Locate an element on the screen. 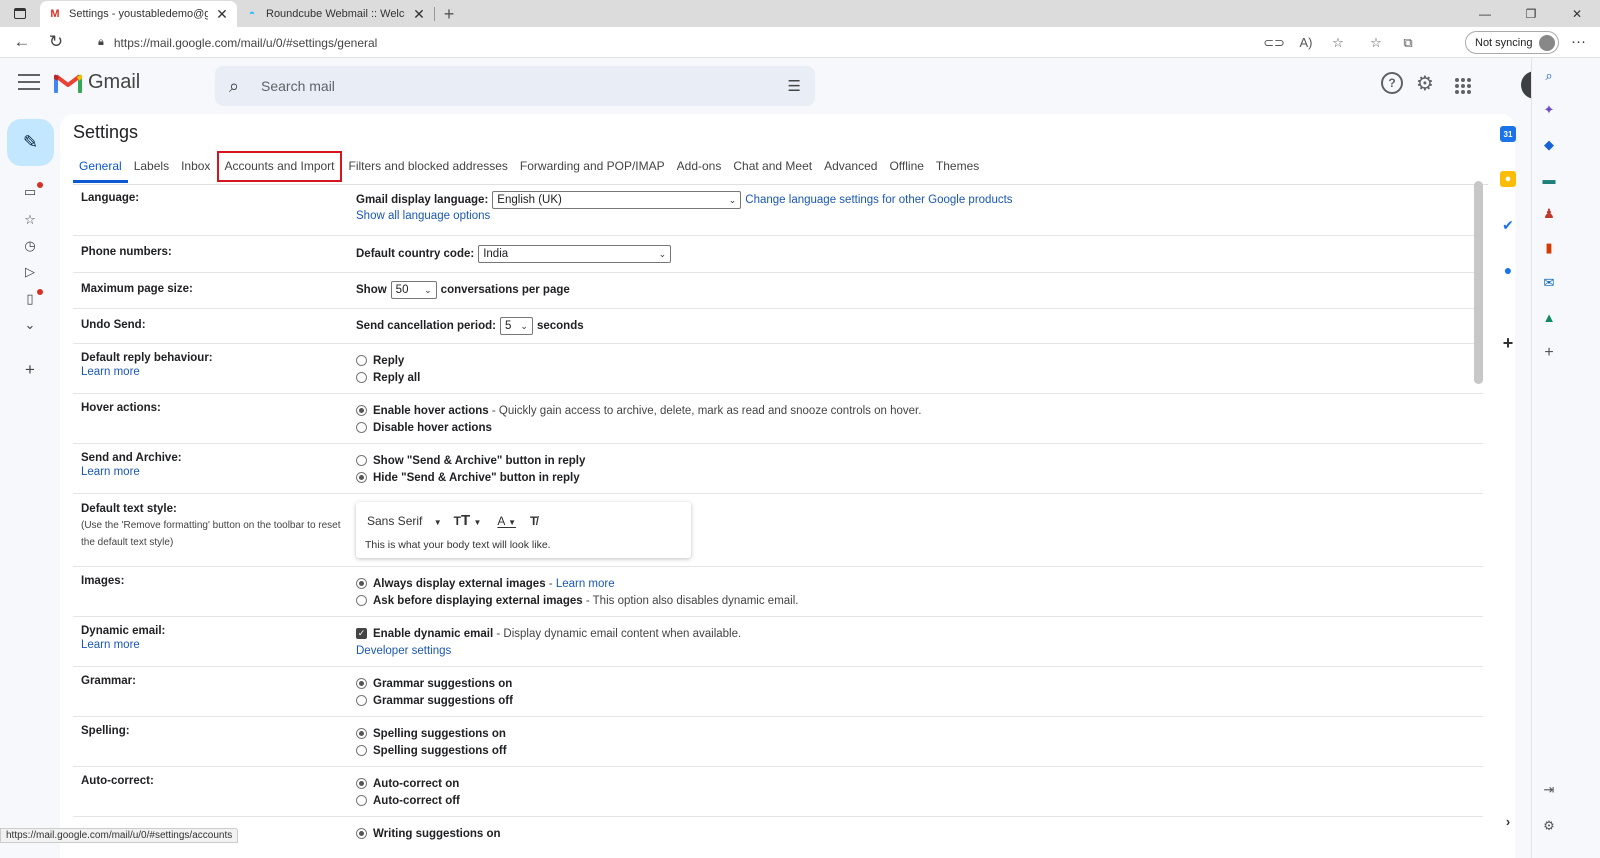 The image size is (1600, 858). writing-on-radio is located at coordinates (361, 833).